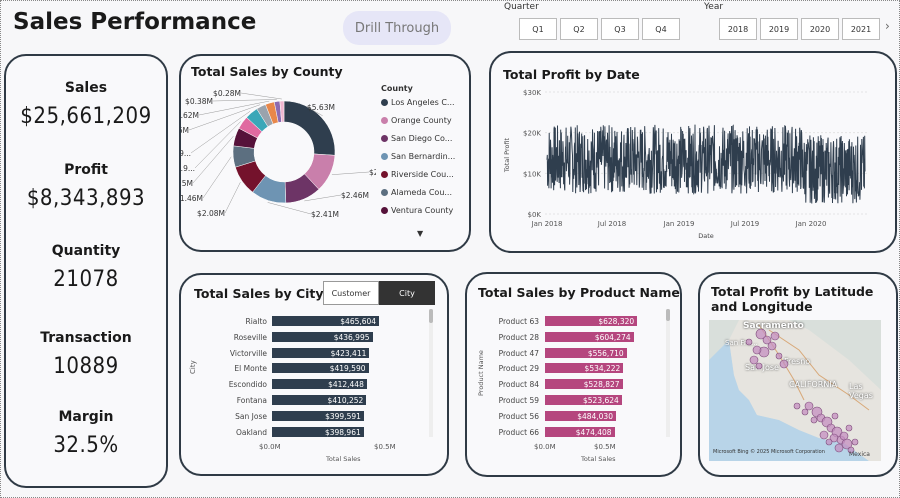 The image size is (900, 498). What do you see at coordinates (190, 115) in the screenshot?
I see `donut-data-label: $0.62M` at bounding box center [190, 115].